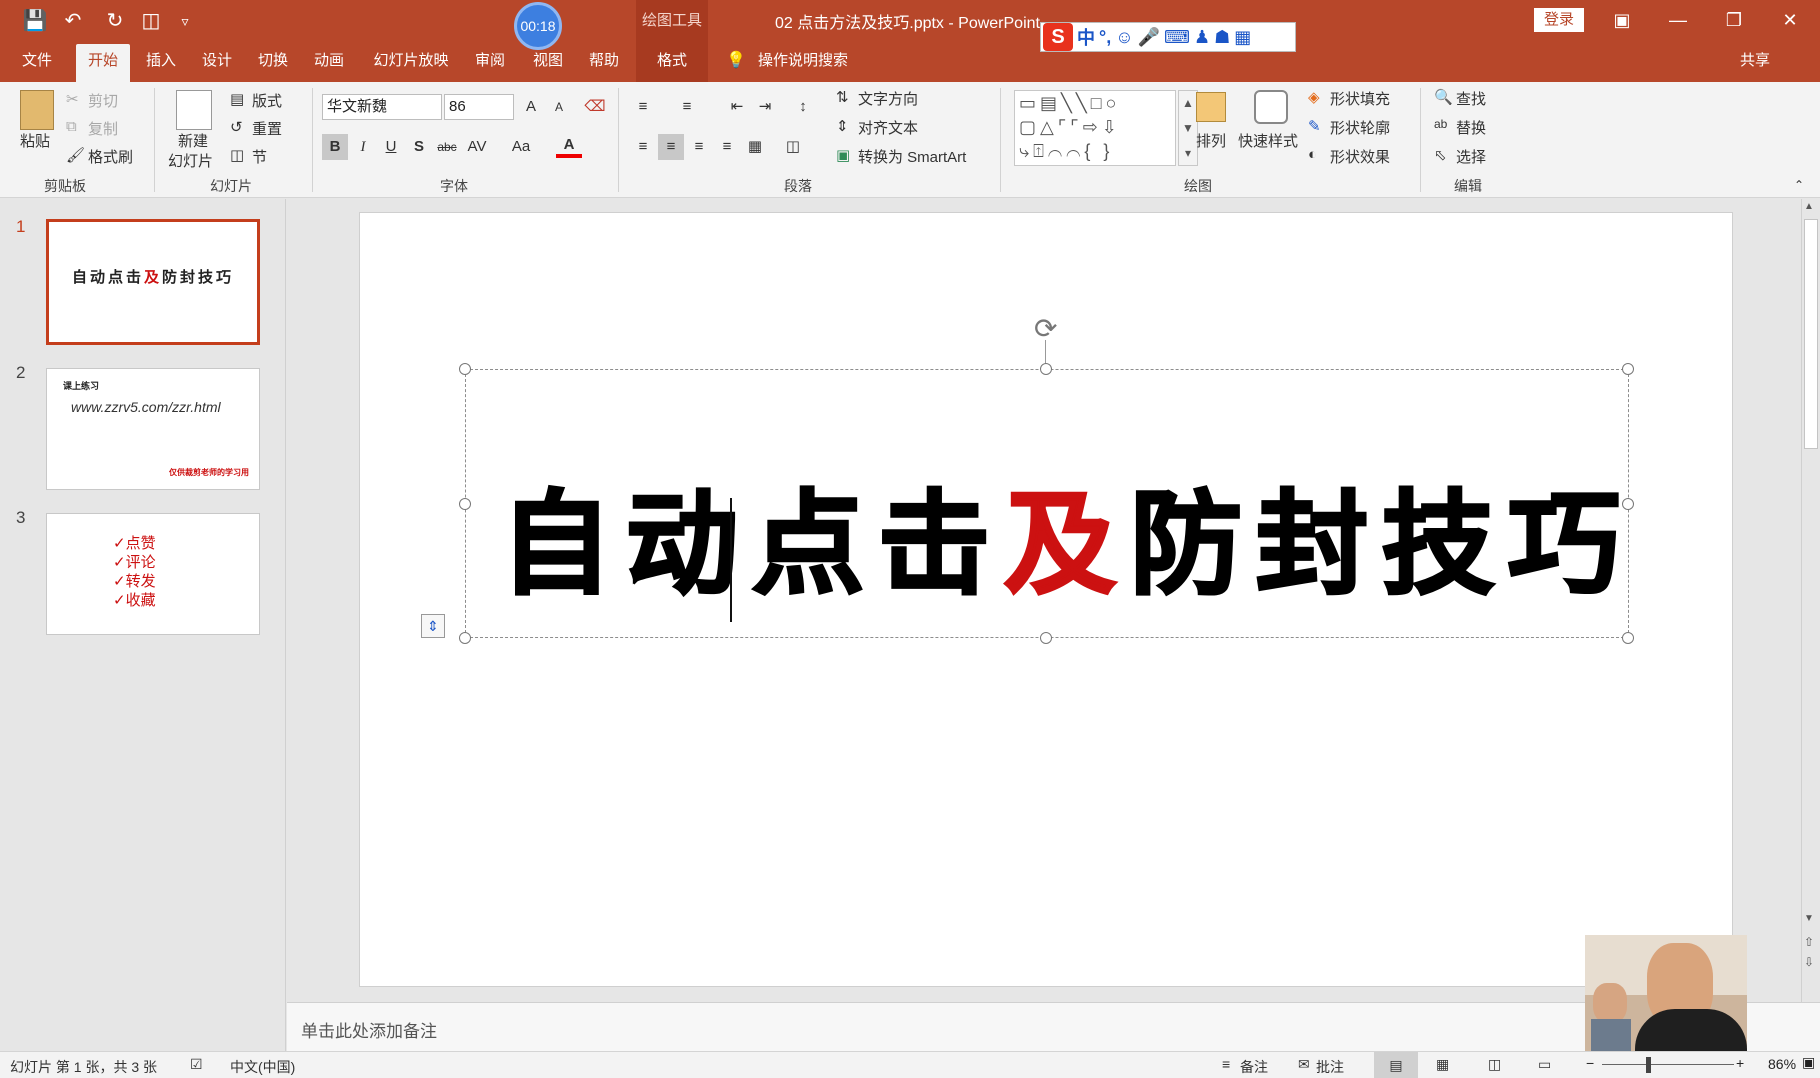  Describe the element at coordinates (217, 63) in the screenshot. I see `tab-design: 设计` at that location.